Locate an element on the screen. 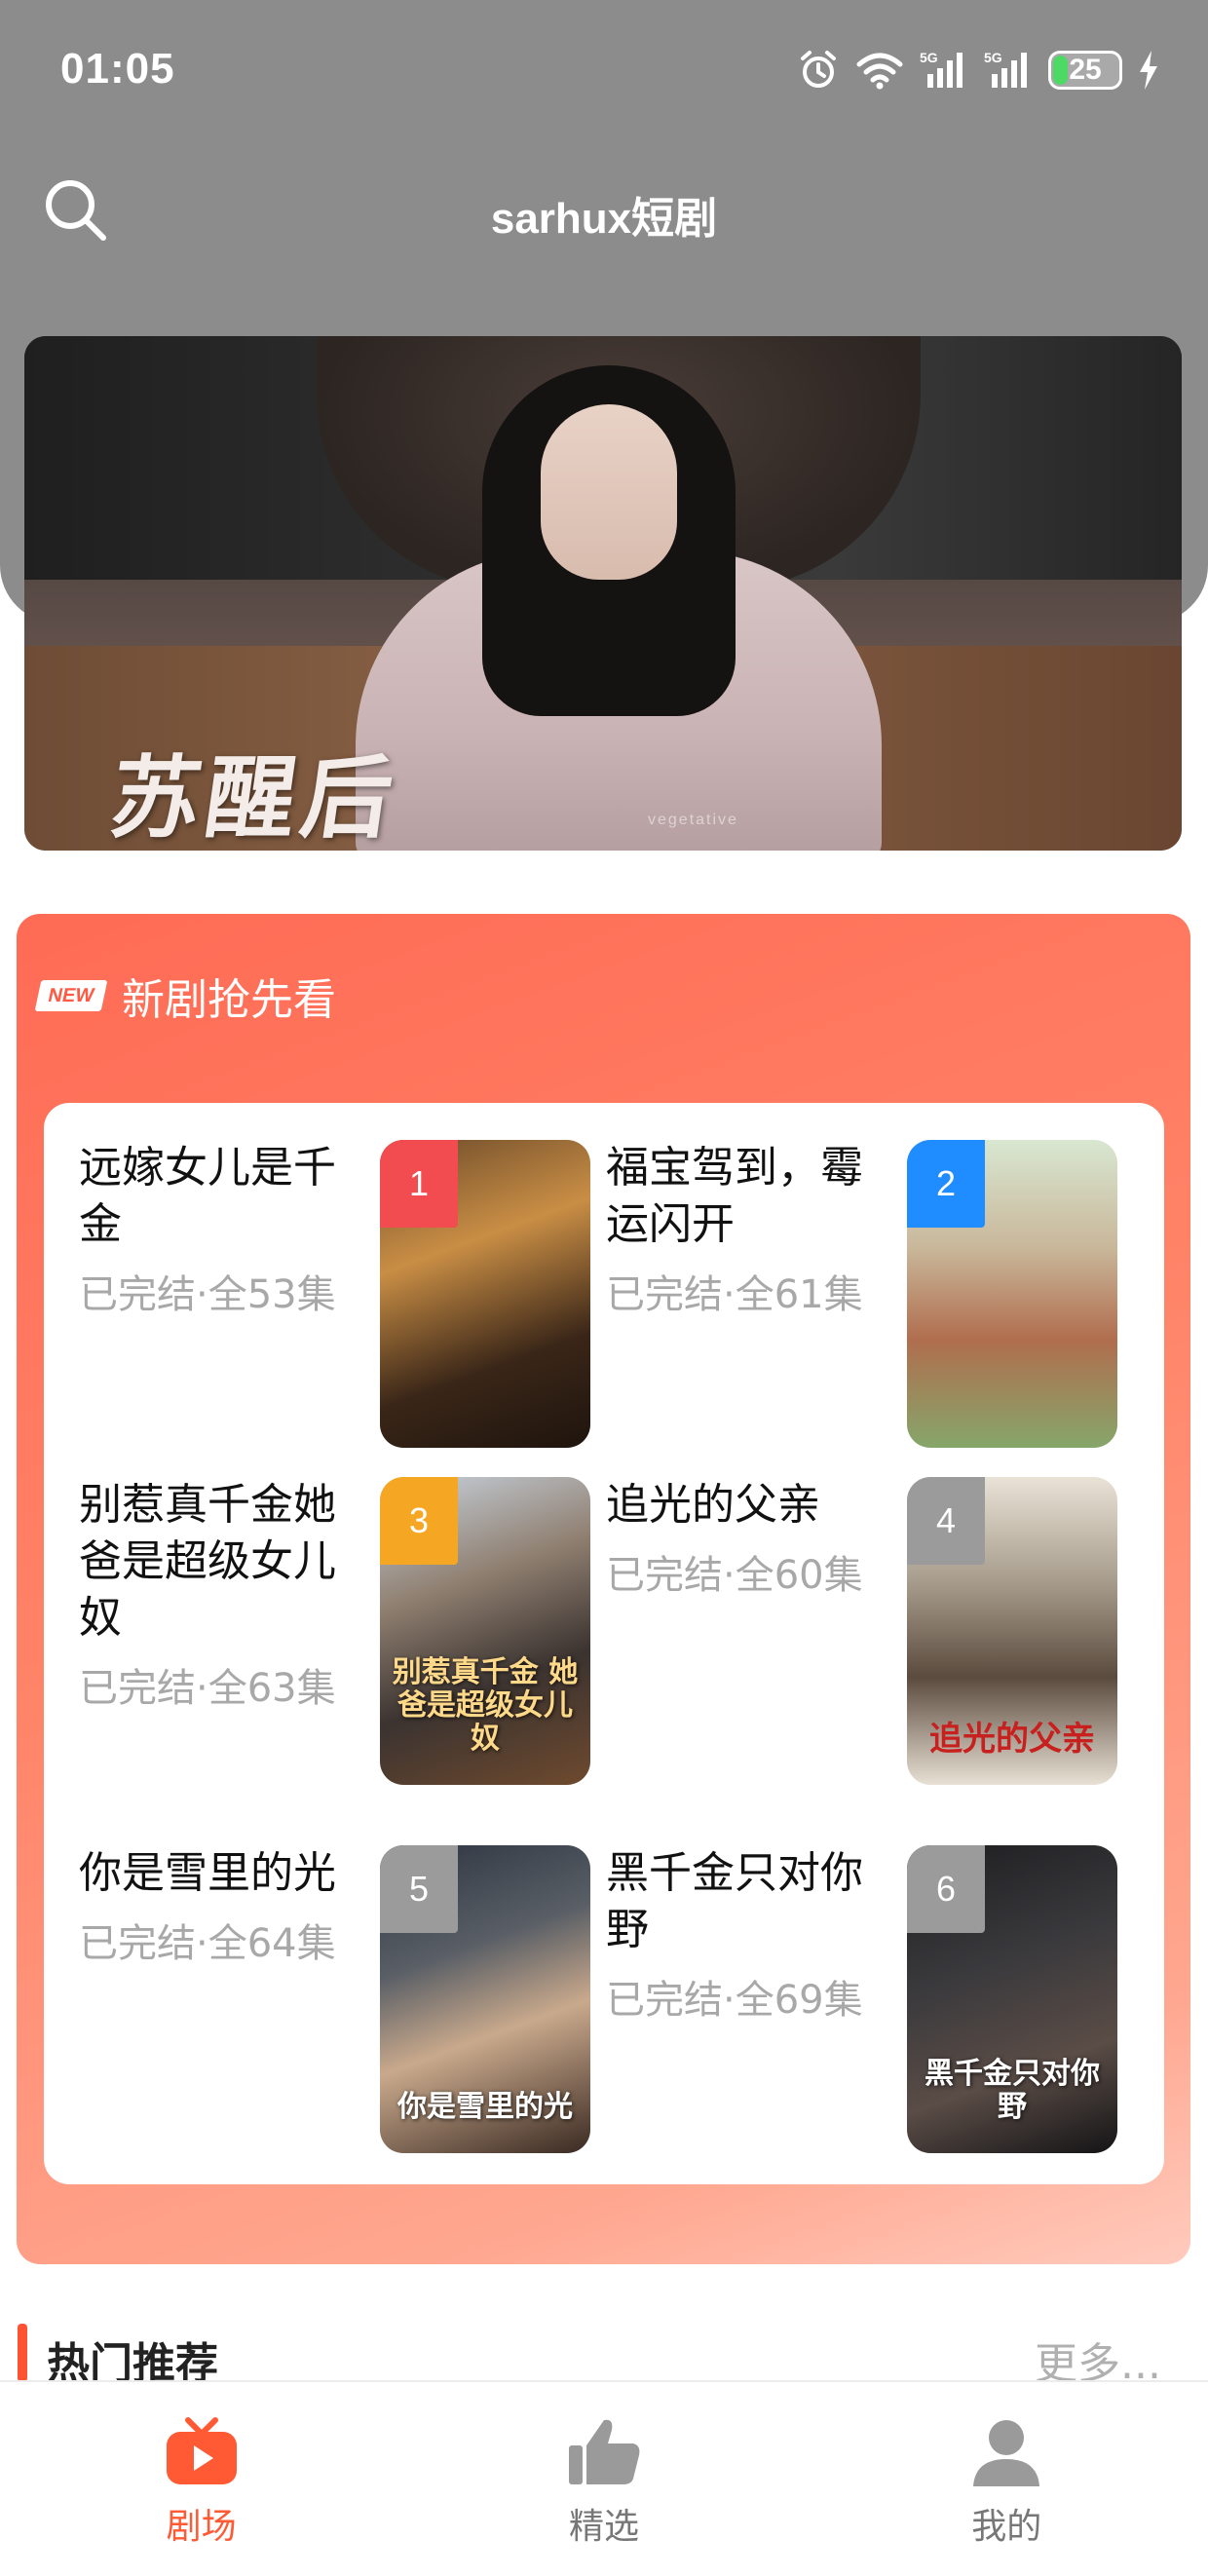 The height and width of the screenshot is (2576, 1208). drama-item-1: 远嫁女儿是千金 已完结·全53集 1 is located at coordinates (340, 1294).